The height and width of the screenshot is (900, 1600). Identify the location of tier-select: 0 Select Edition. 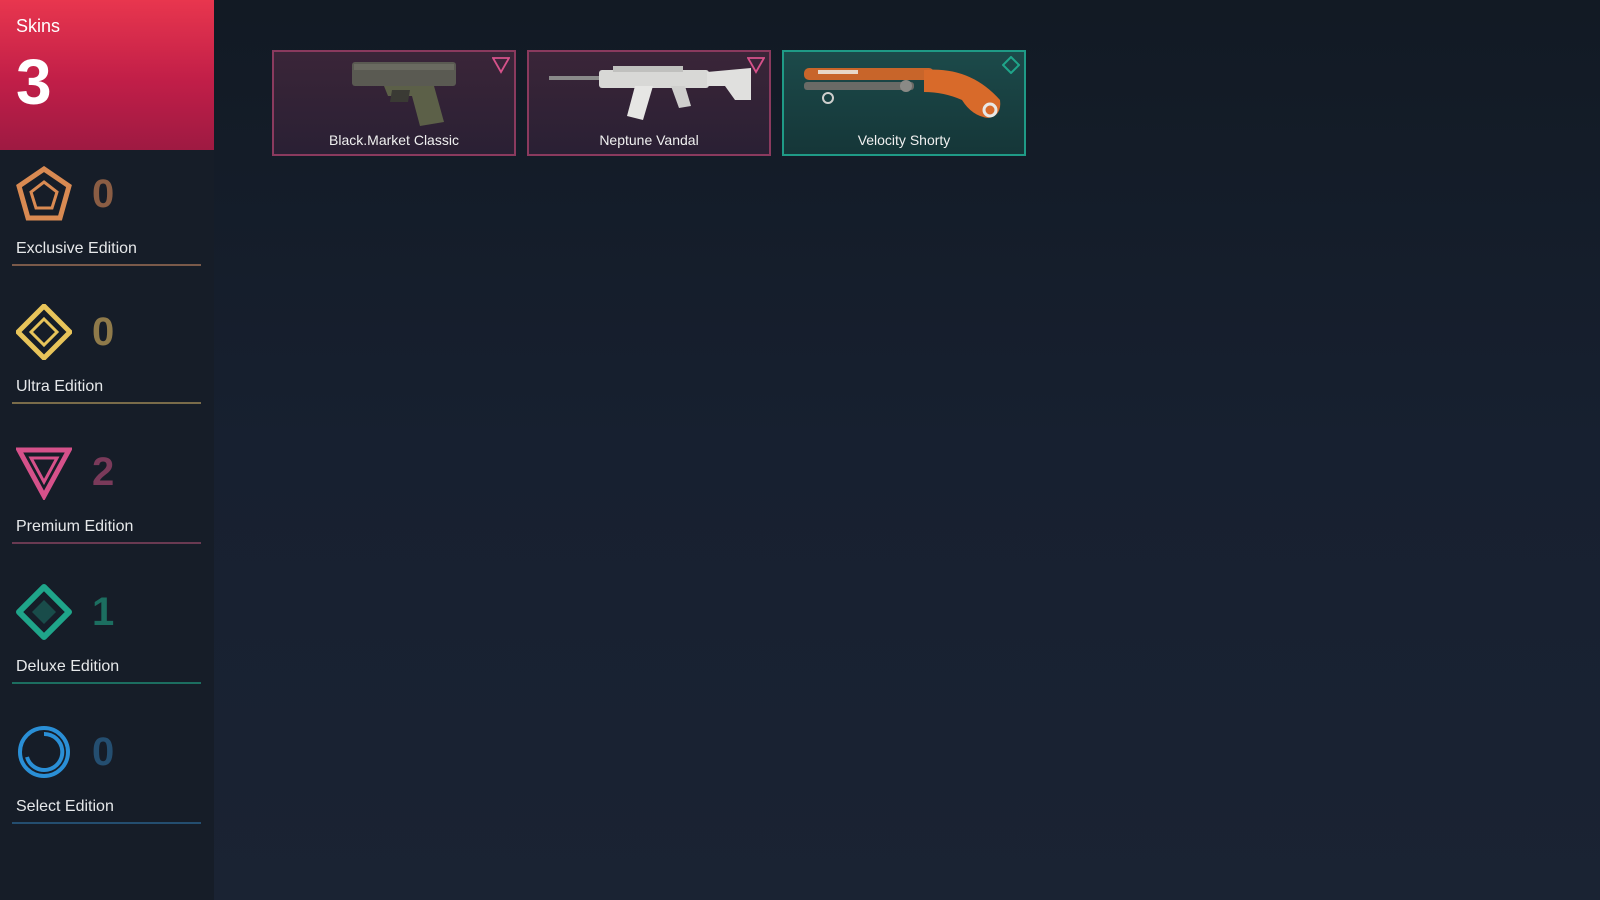
(106, 774).